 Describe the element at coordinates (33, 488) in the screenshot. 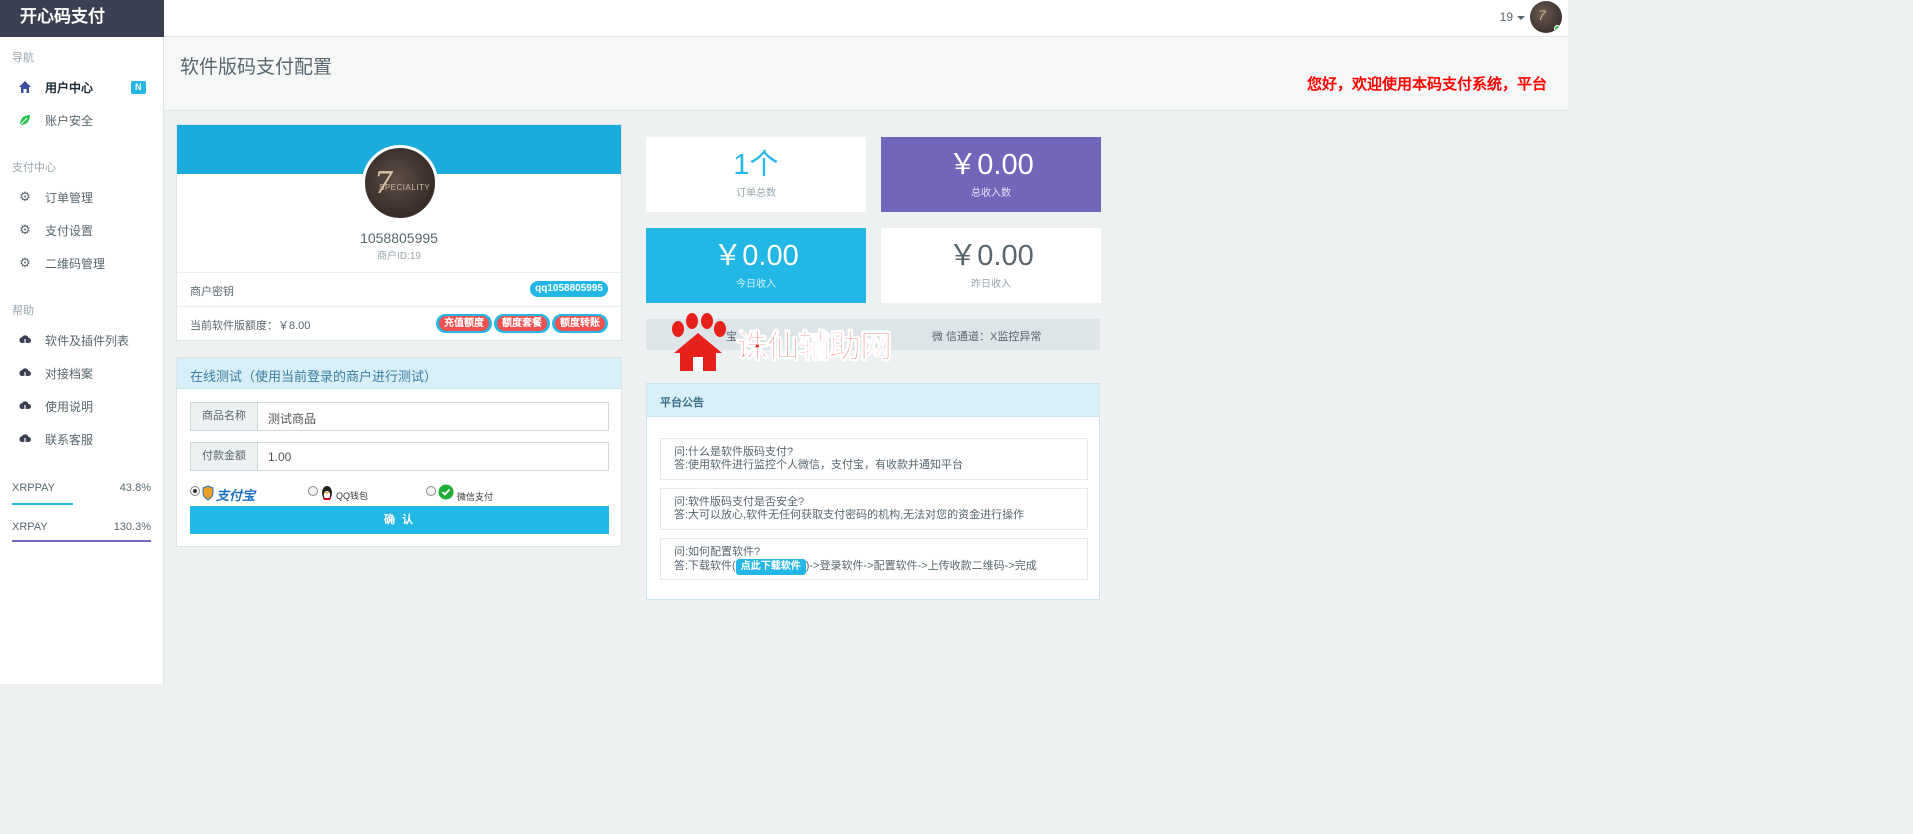

I see `stat-name: XRPPAY` at that location.